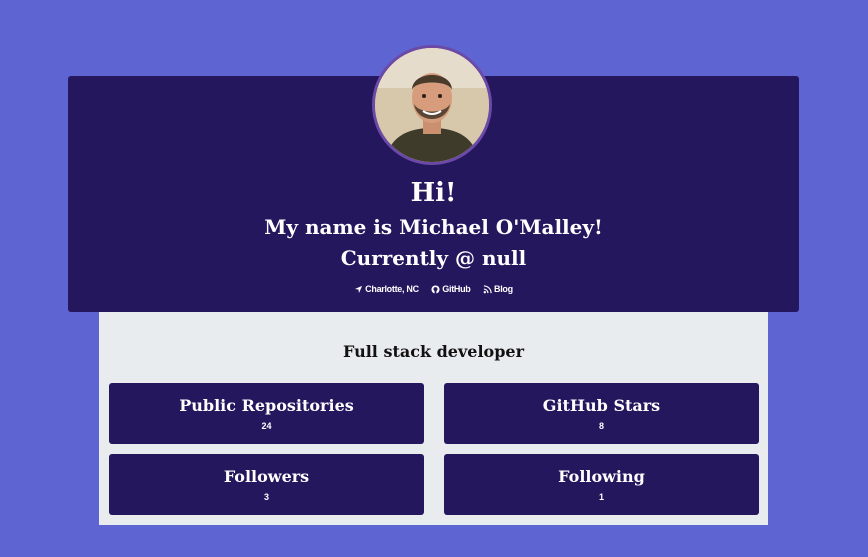 Image resolution: width=868 pixels, height=557 pixels. I want to click on blog-label: Blog, so click(503, 289).